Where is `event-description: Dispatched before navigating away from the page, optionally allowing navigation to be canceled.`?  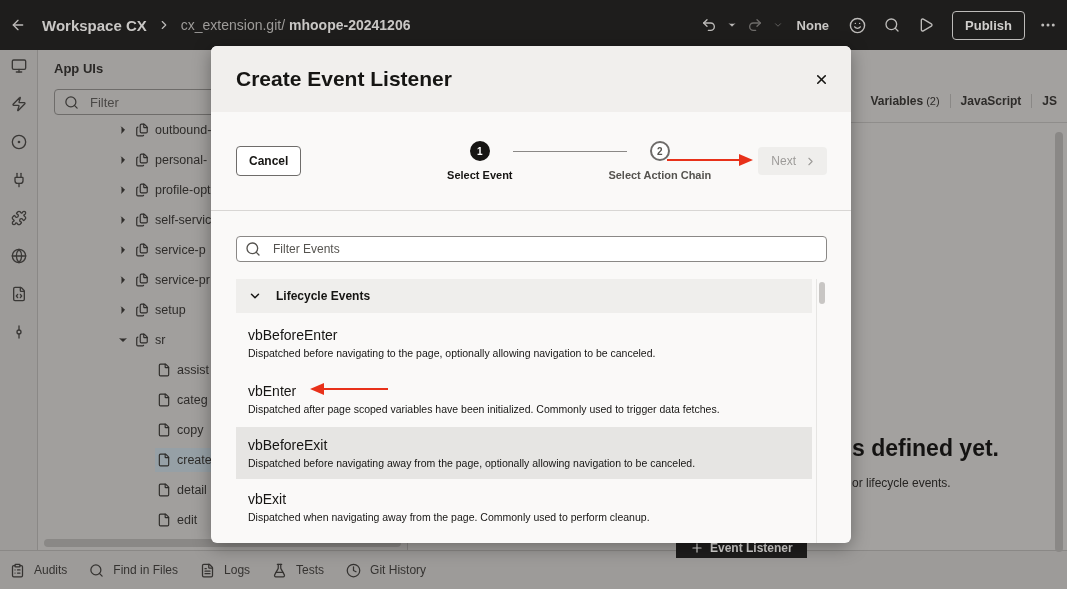
event-description: Dispatched before navigating away from the page, optionally allowing navigation to be canceled. is located at coordinates (472, 463).